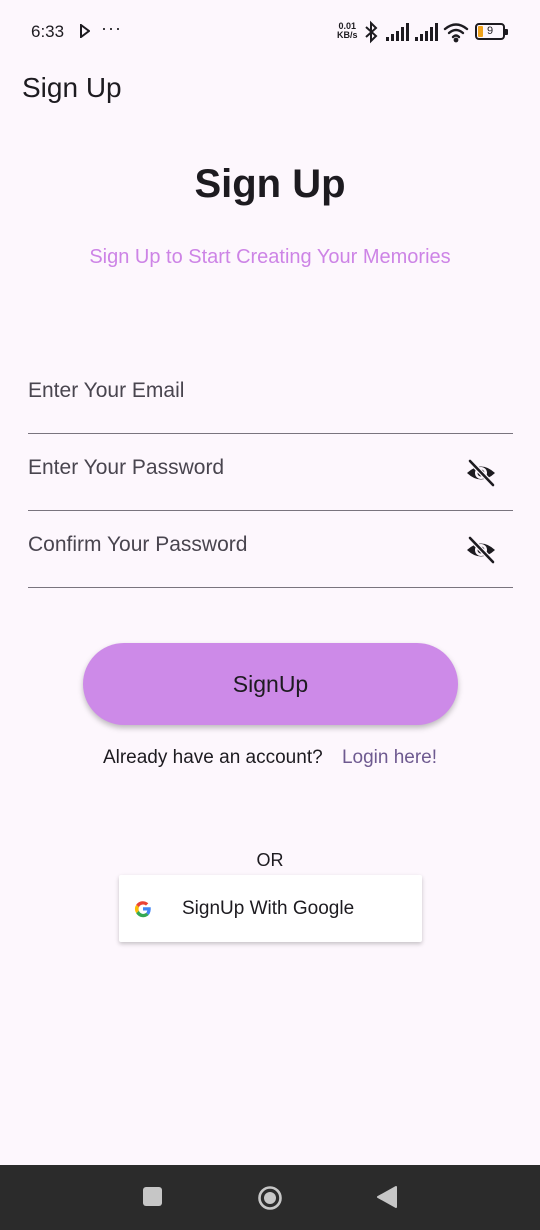 The height and width of the screenshot is (1230, 540). Describe the element at coordinates (270, 184) in the screenshot. I see `page-title: Sign Up` at that location.